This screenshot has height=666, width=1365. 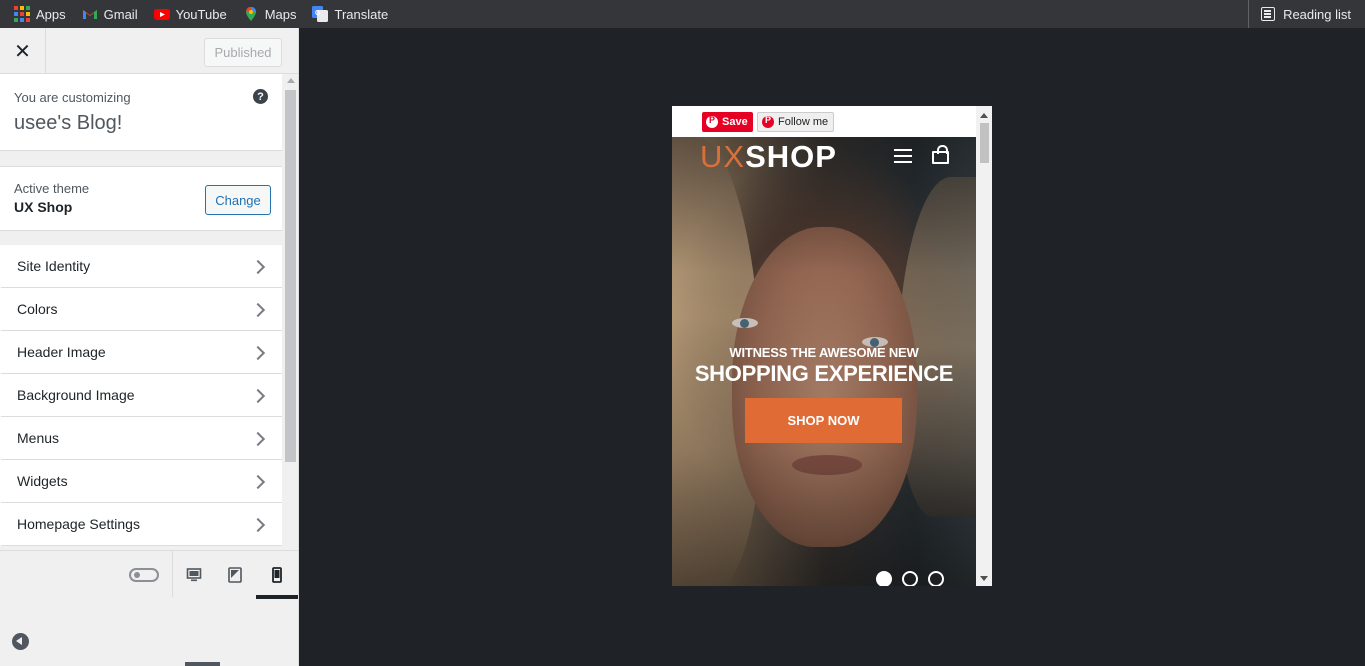 I want to click on section-header-image: Header Image, so click(x=141, y=352).